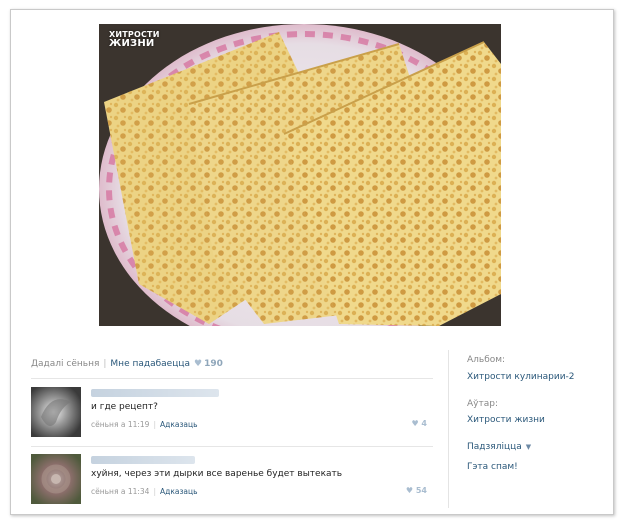 The height and width of the screenshot is (521, 625). I want to click on comment-time: сёньня а 11:34, so click(120, 491).